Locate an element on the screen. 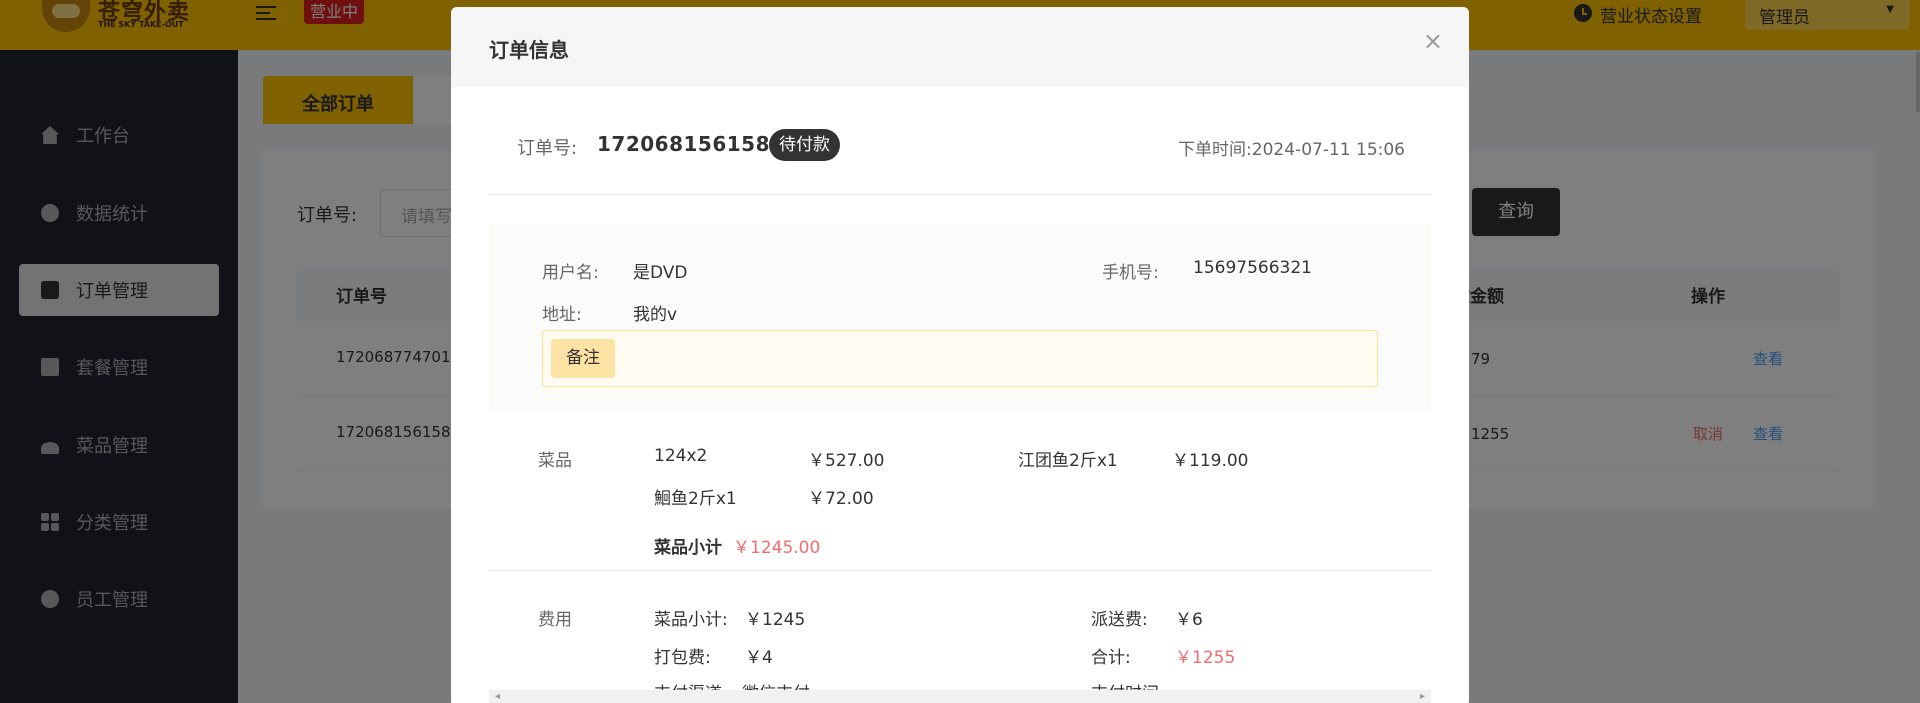 The height and width of the screenshot is (703, 1920). dish-name: 鮰鱼2斤x1 is located at coordinates (695, 499).